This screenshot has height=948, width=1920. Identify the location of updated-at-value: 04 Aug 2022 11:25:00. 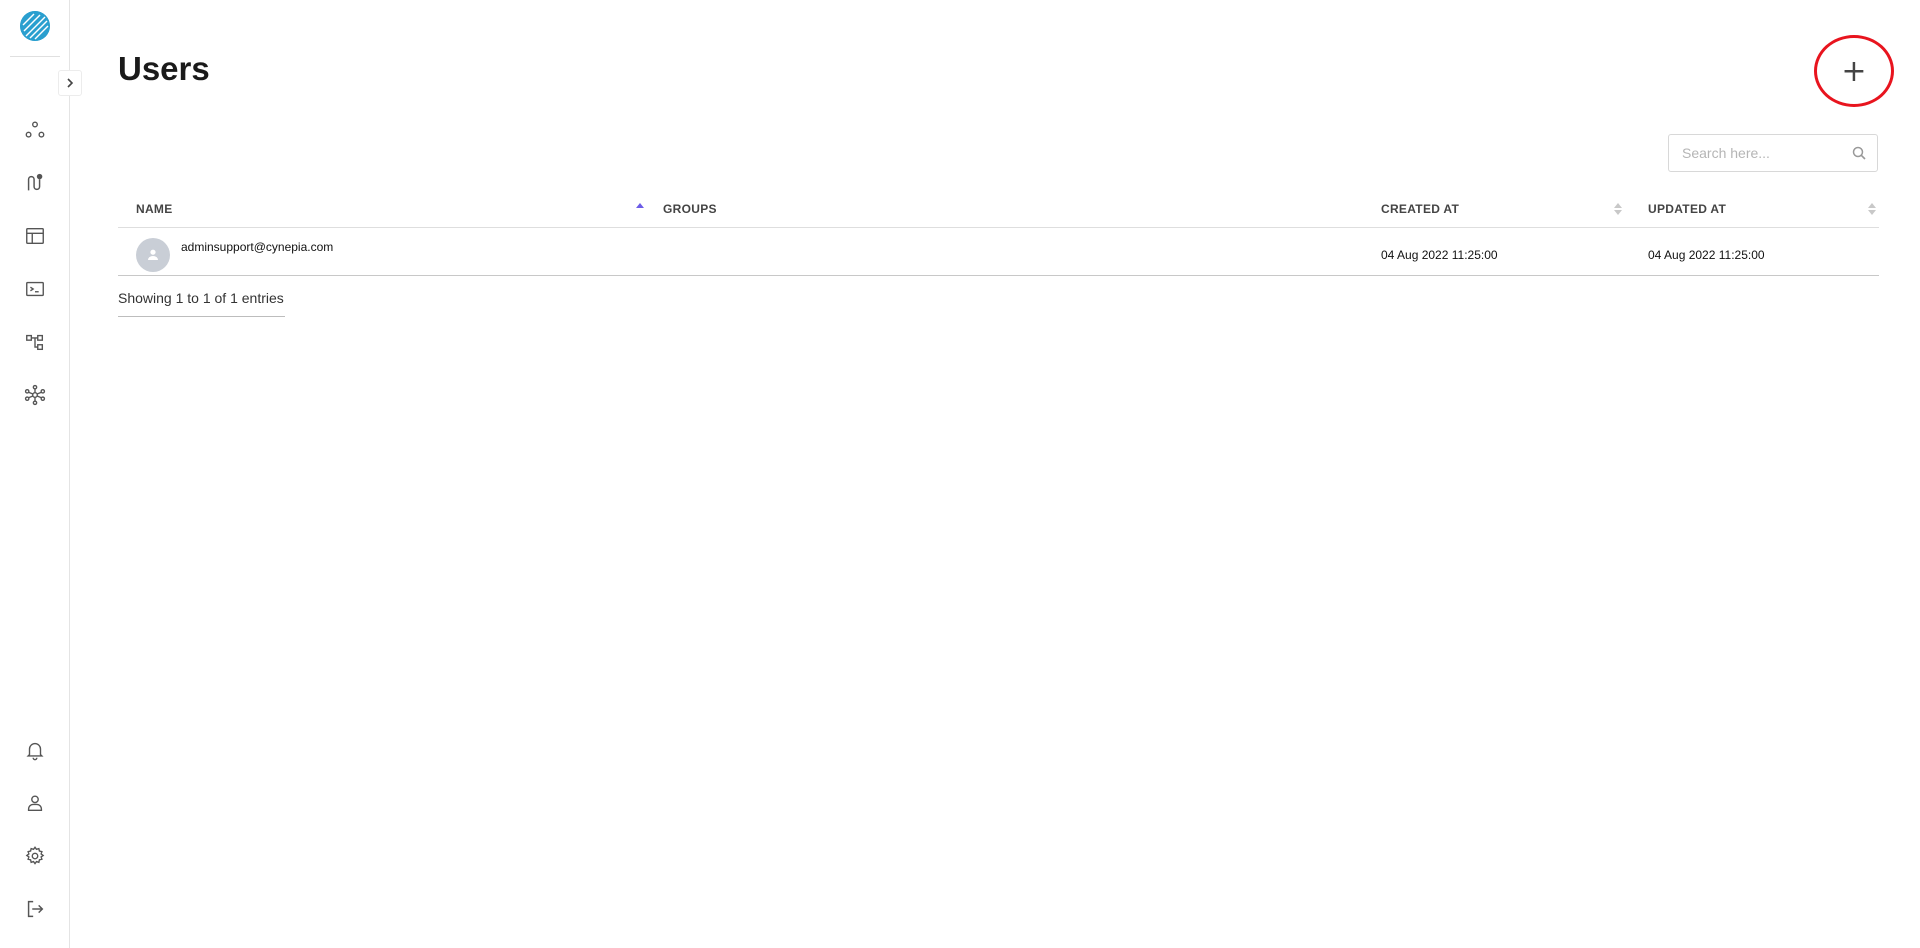
(1706, 255).